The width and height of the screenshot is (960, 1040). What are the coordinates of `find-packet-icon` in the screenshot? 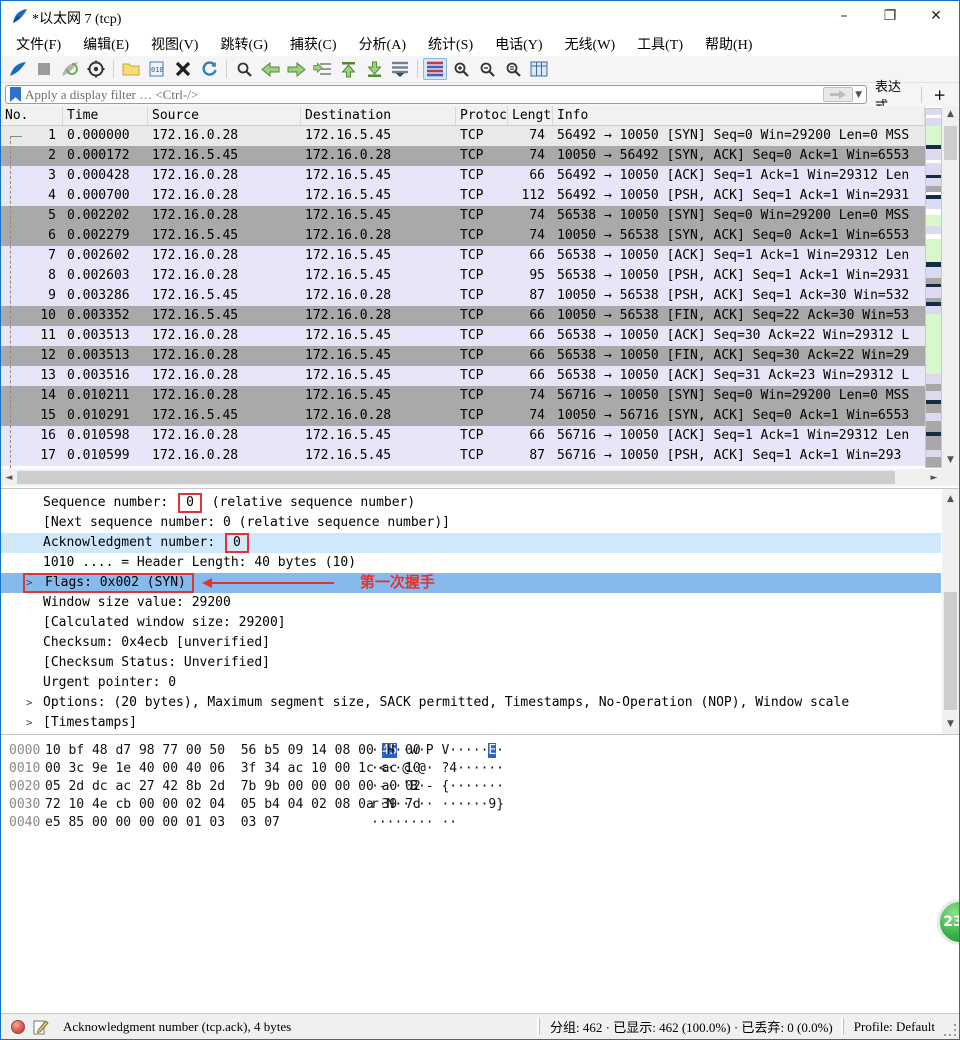 It's located at (244, 69).